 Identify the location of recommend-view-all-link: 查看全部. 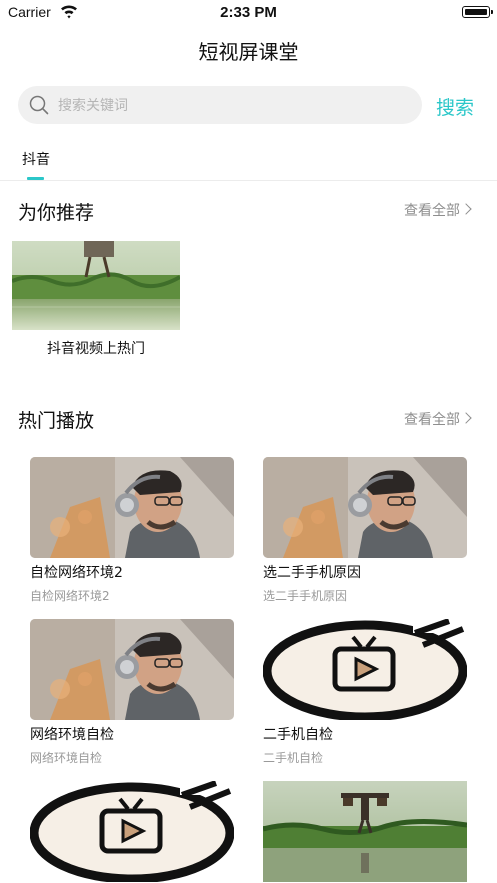
(438, 210).